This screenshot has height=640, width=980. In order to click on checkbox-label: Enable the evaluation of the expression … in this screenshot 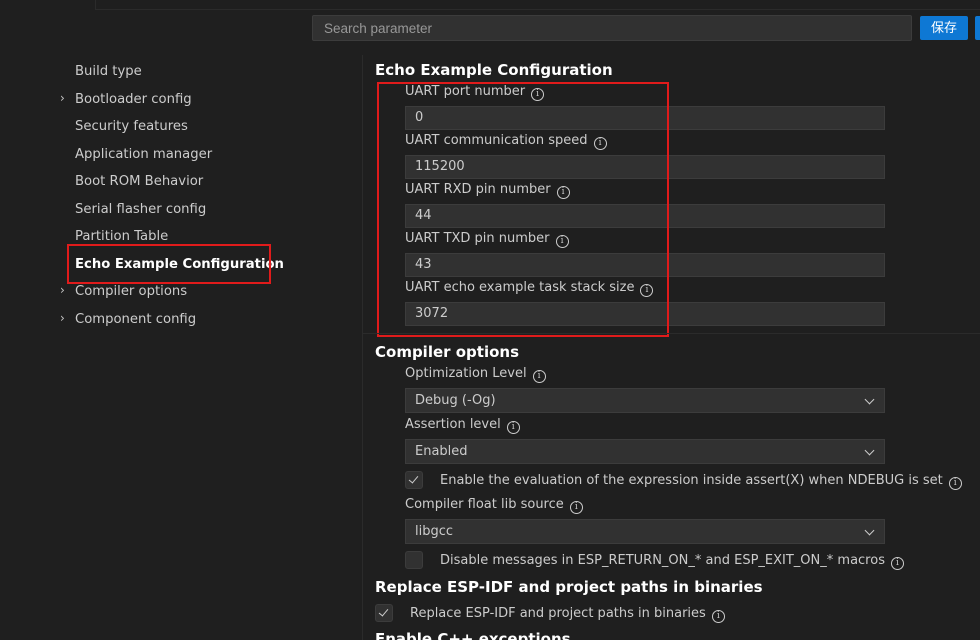, I will do `click(701, 481)`.